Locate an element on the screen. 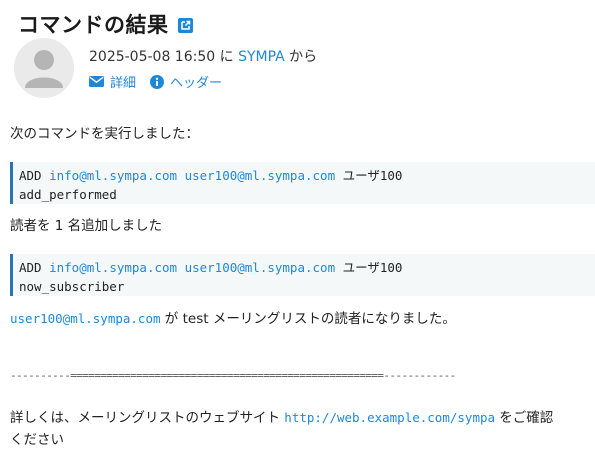 The height and width of the screenshot is (472, 595). external-link-icon is located at coordinates (185, 25).